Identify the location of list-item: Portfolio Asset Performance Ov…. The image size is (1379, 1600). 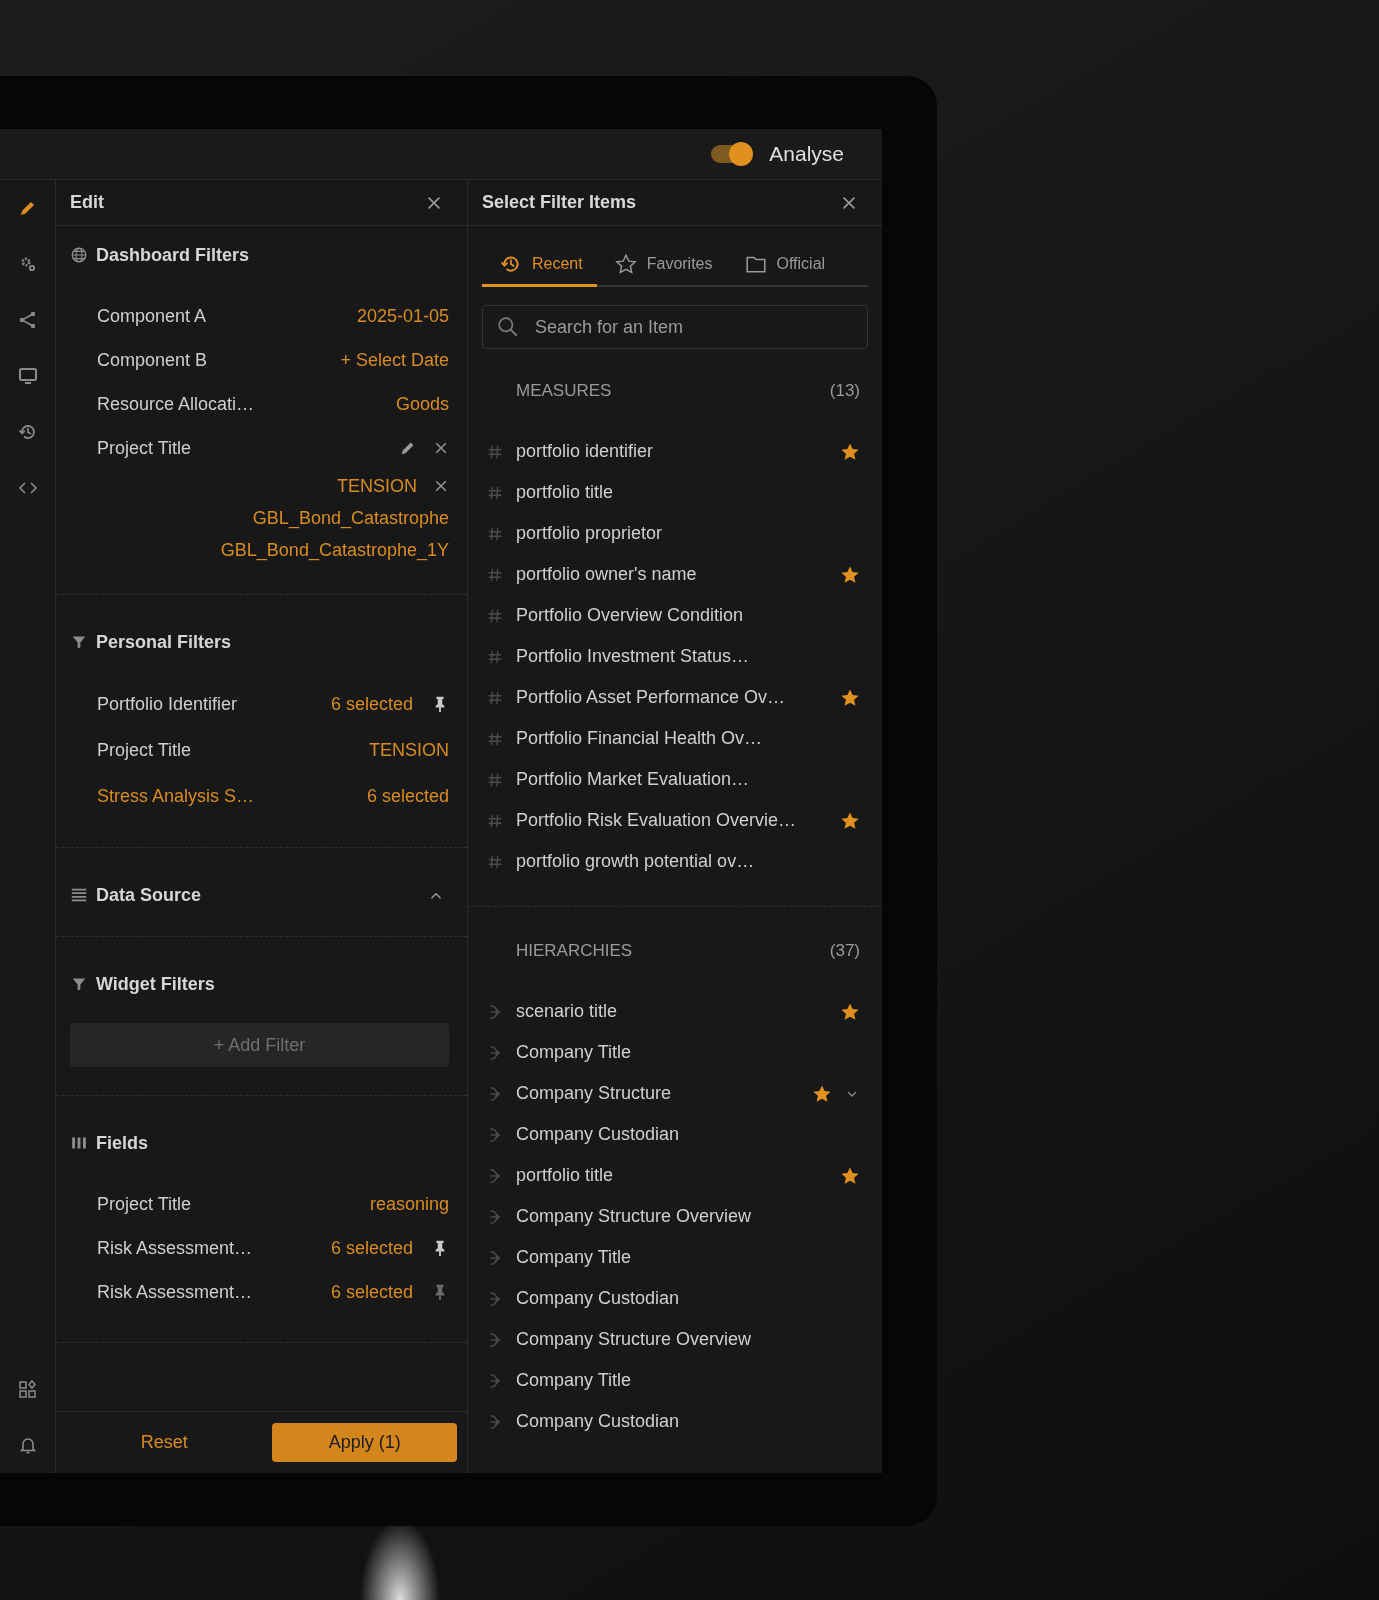
(672, 697).